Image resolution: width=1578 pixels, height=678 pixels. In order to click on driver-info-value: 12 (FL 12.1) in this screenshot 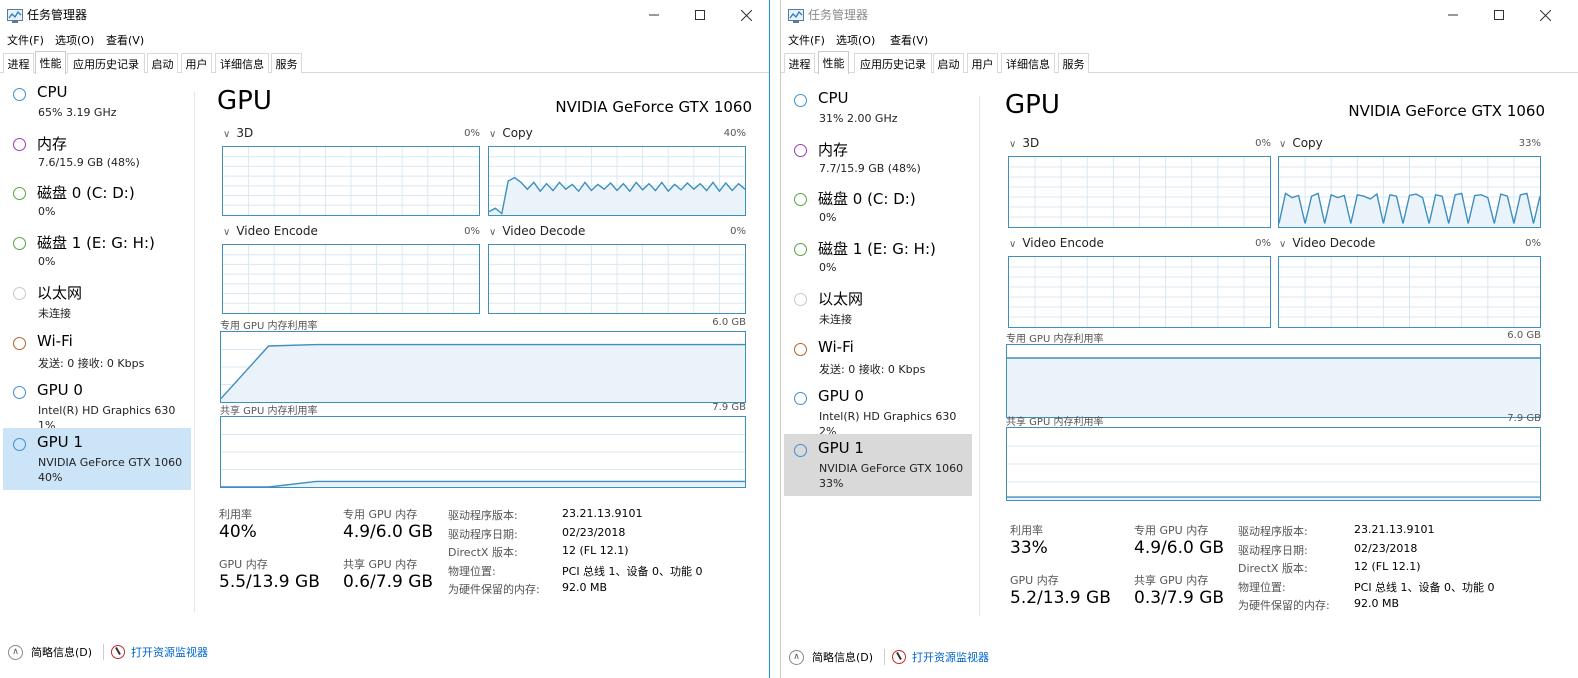, I will do `click(1387, 566)`.